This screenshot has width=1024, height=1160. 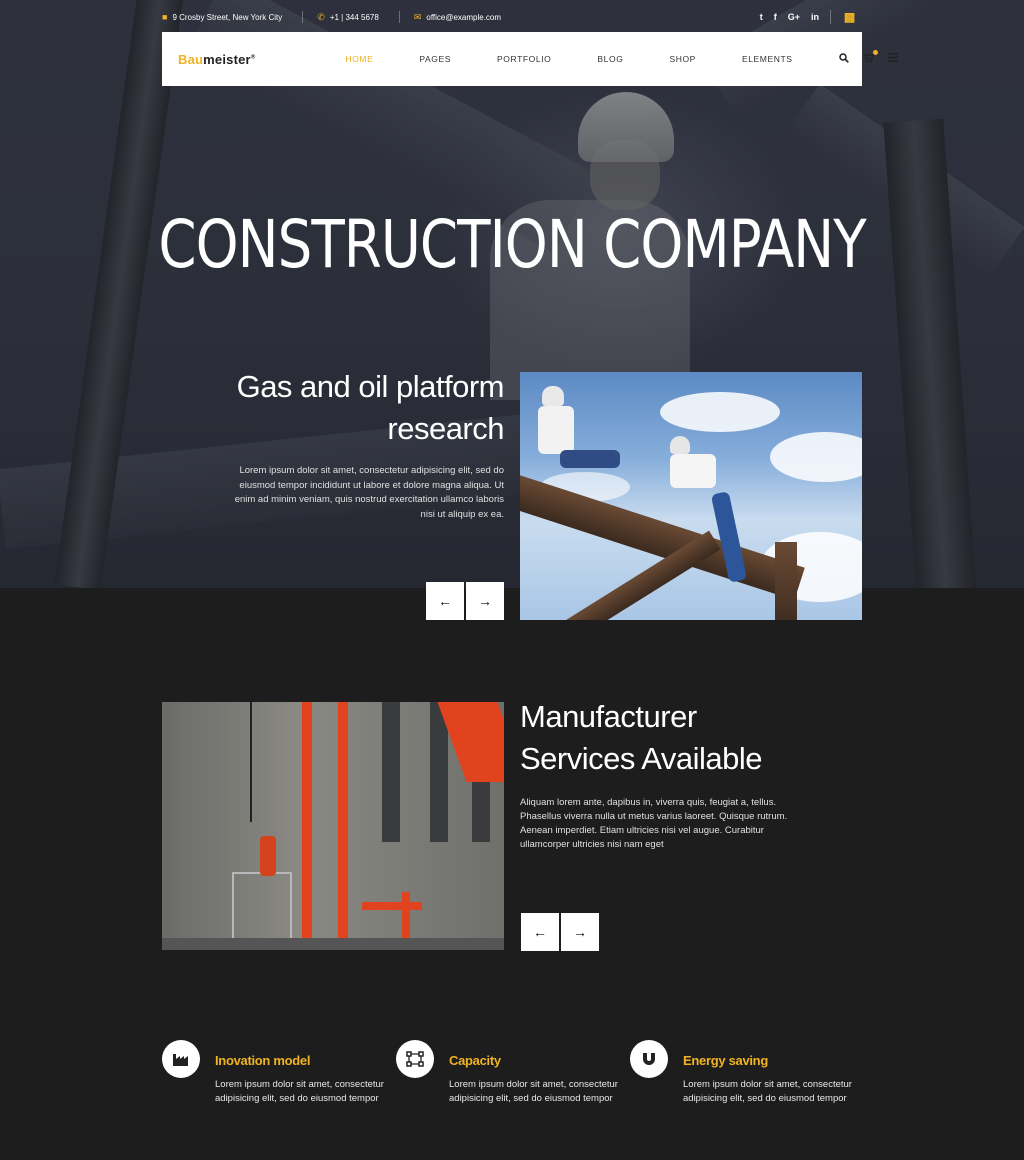 What do you see at coordinates (445, 428) in the screenshot?
I see `slide-title-line: research` at bounding box center [445, 428].